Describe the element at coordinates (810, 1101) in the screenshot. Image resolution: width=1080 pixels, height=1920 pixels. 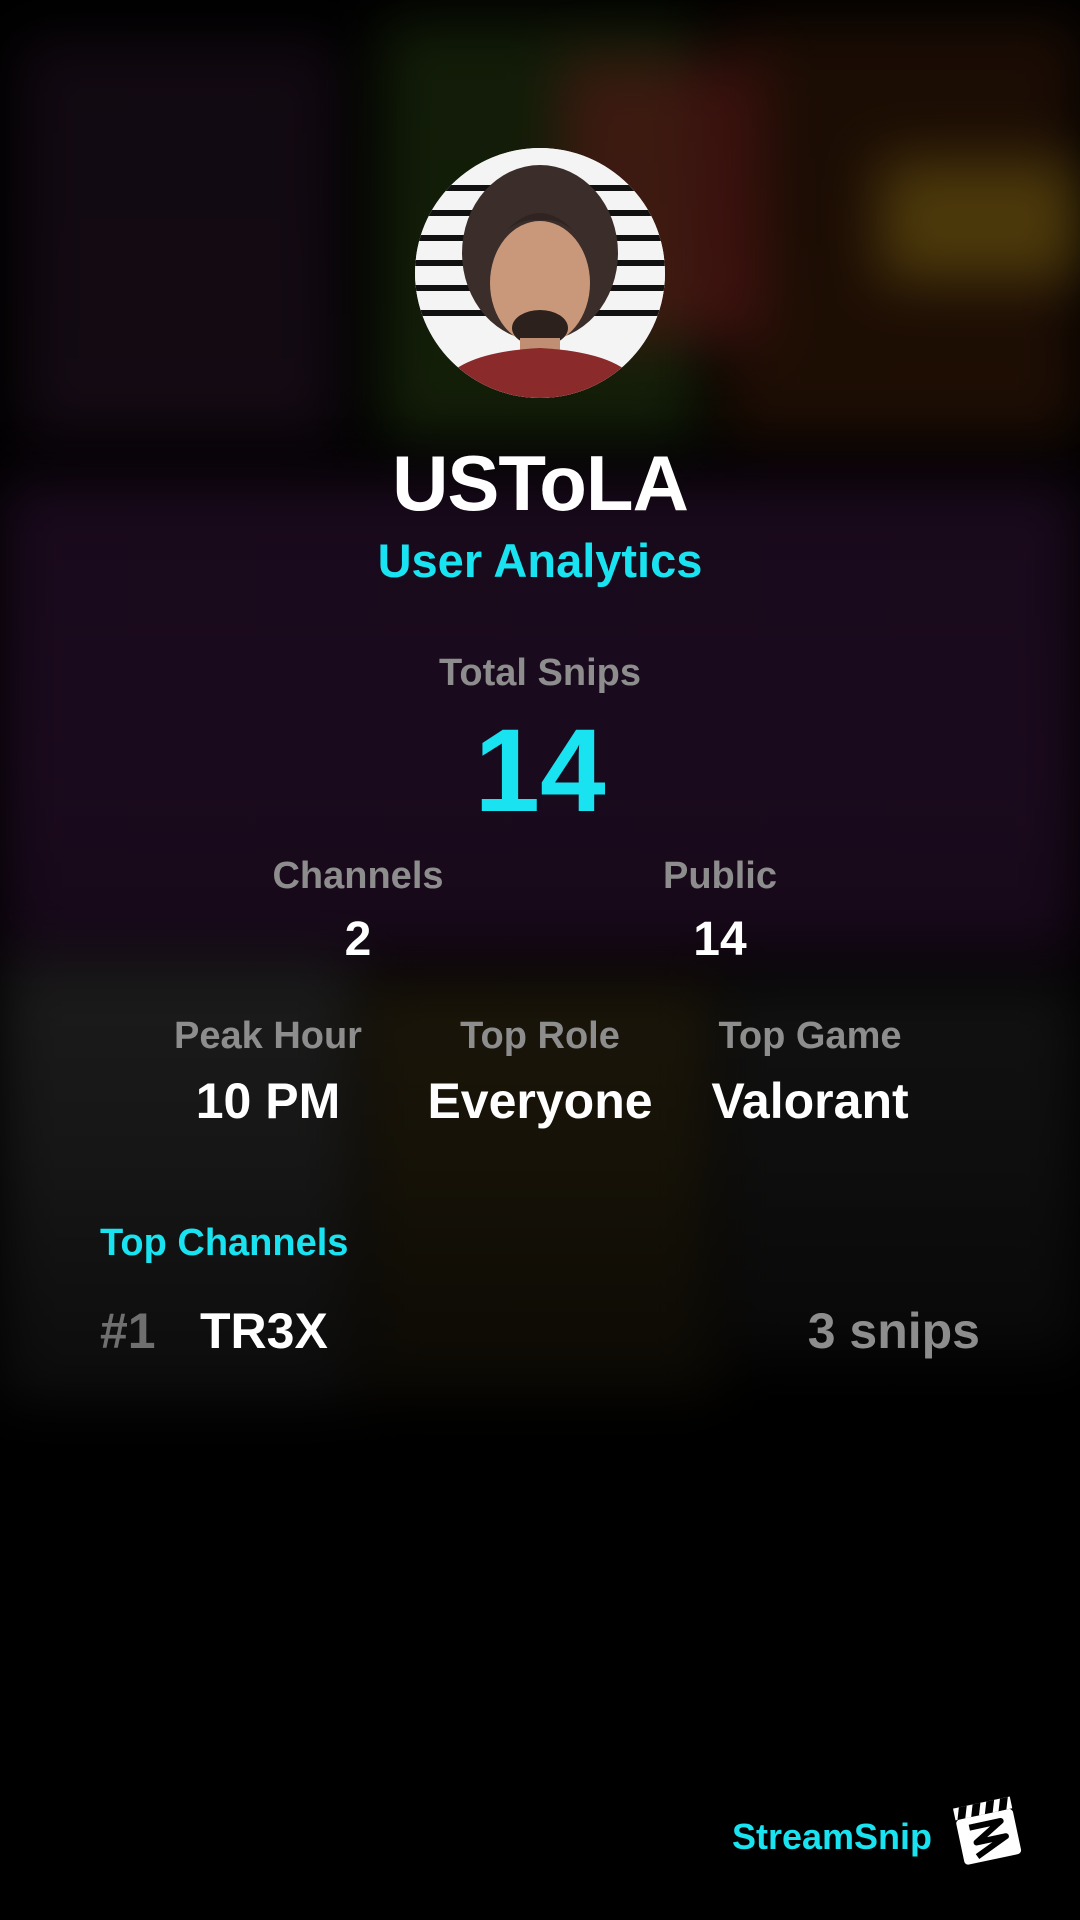
I see `top-game-value: Valorant` at that location.